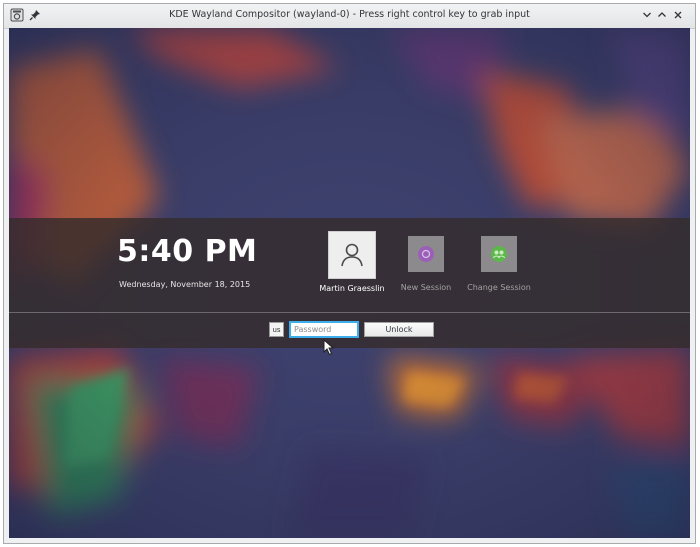  I want to click on user-tile-change-session: Change Session, so click(499, 268).